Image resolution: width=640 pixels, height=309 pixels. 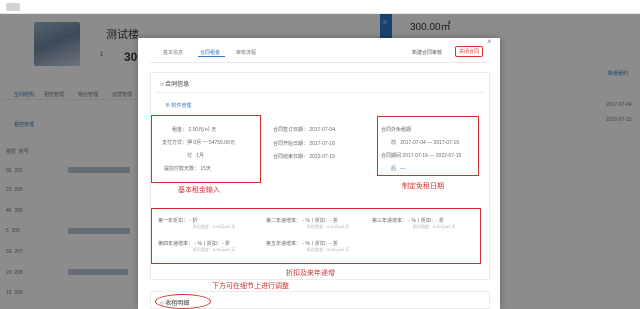 I want to click on top-navigation, so click(x=320, y=7).